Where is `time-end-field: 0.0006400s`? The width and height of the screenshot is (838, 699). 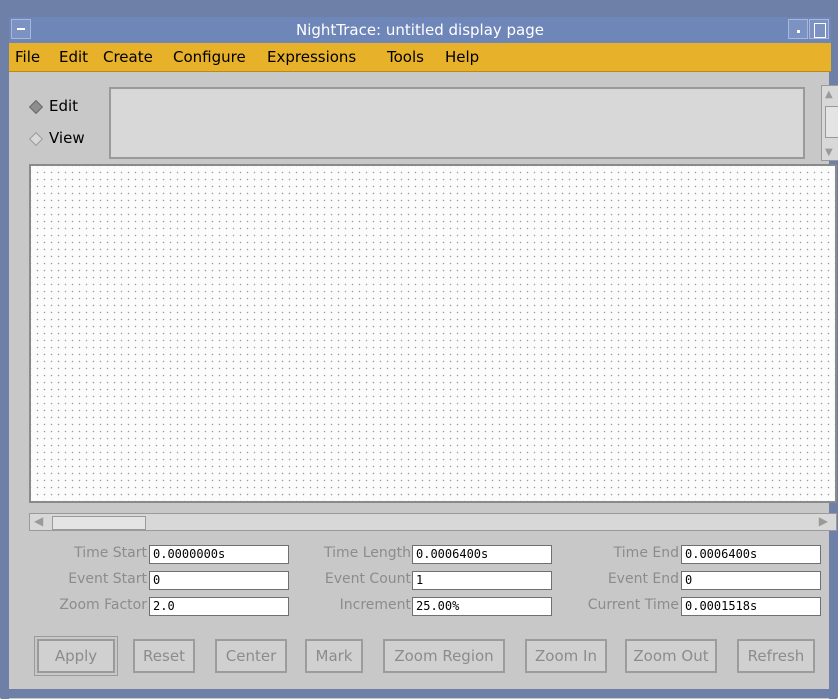 time-end-field: 0.0006400s is located at coordinates (751, 554).